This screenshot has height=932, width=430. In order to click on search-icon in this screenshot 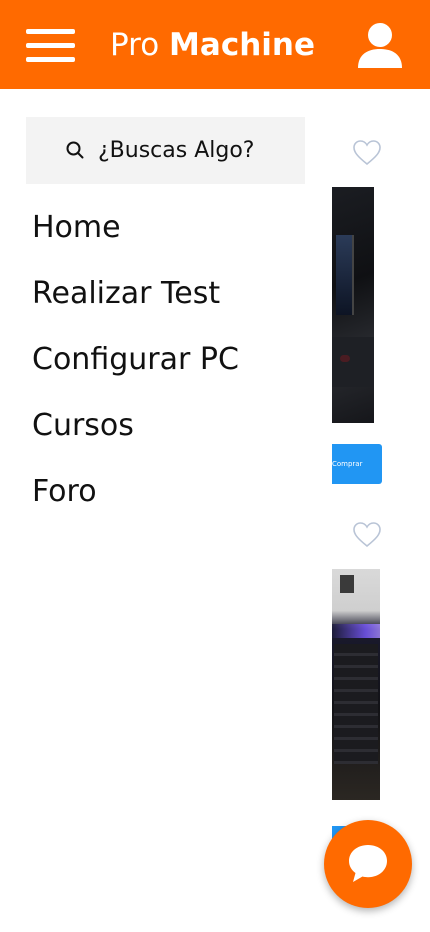, I will do `click(75, 150)`.